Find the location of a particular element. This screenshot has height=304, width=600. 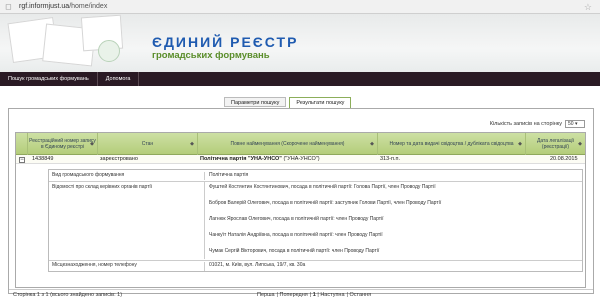

cell-legalization-date: 20.08.2015 is located at coordinates (564, 159).